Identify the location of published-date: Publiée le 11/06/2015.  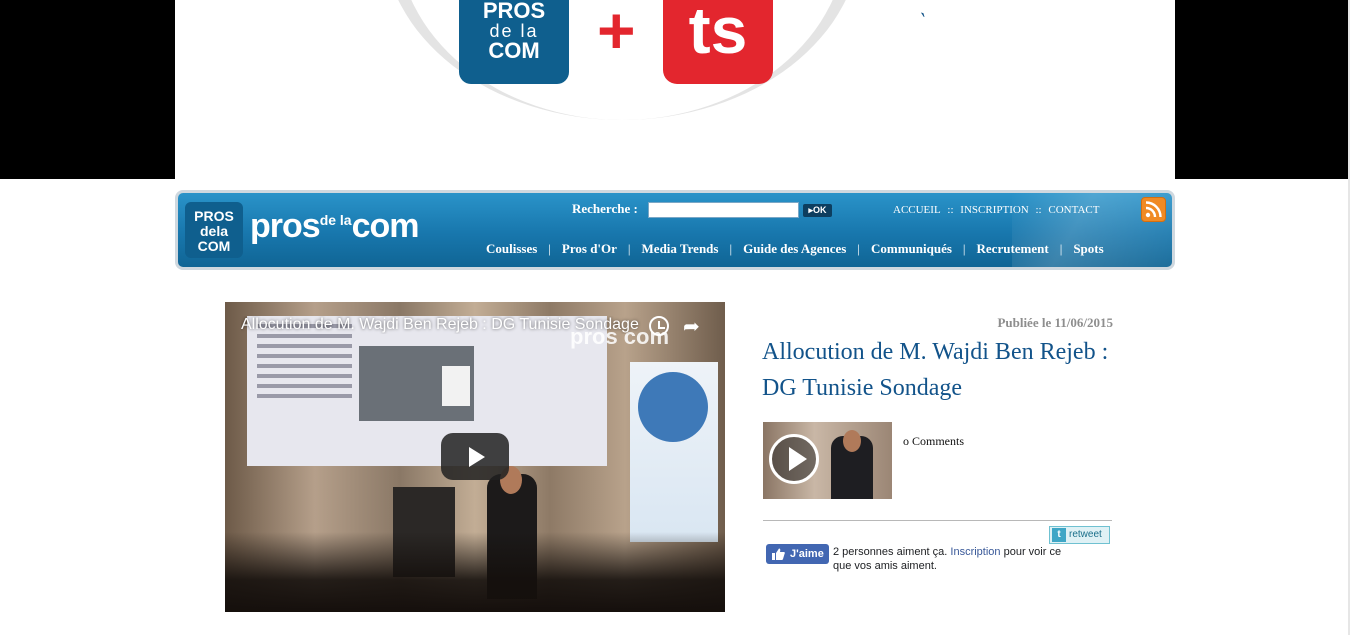
(1055, 322).